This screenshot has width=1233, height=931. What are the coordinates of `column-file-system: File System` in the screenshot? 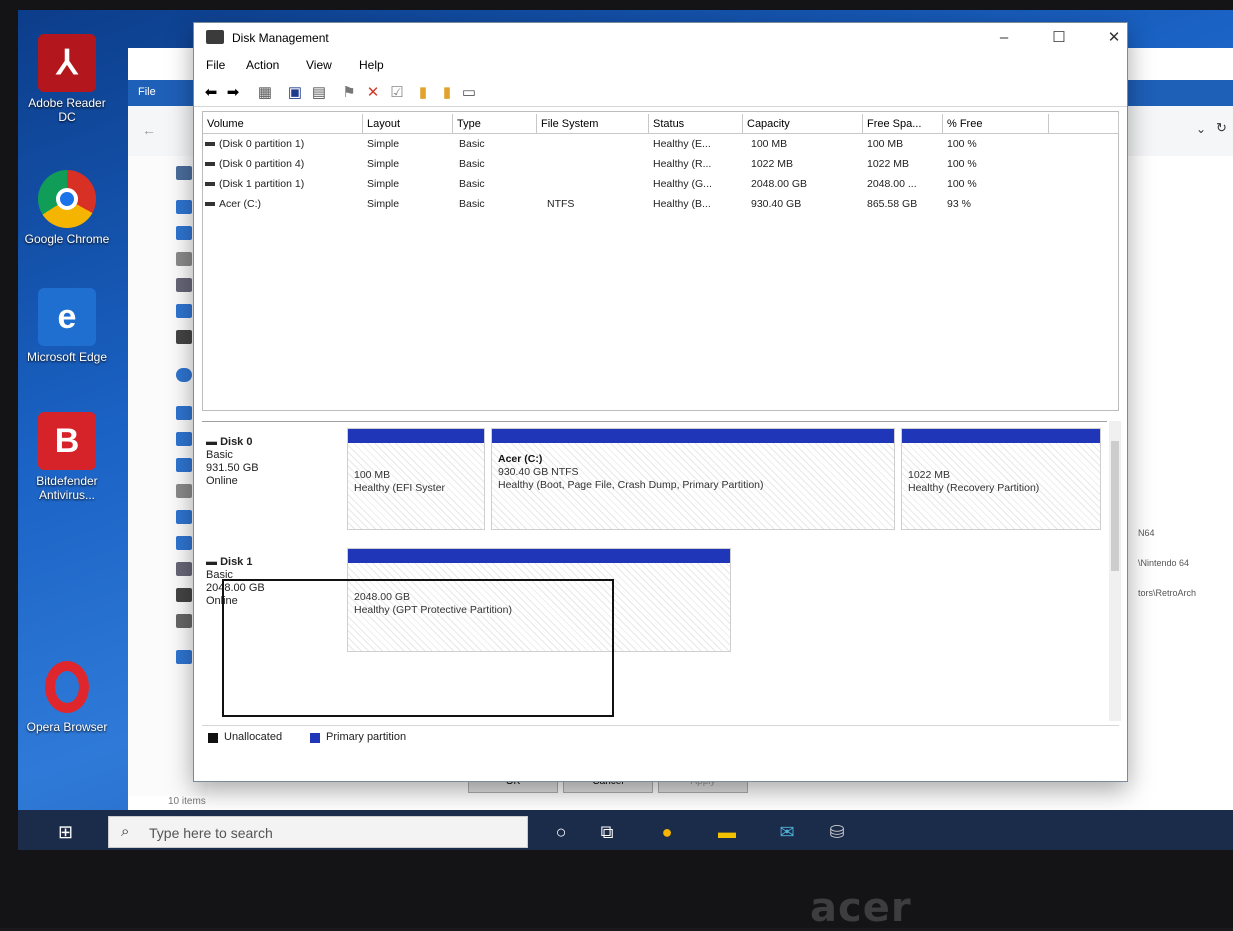 It's located at (593, 124).